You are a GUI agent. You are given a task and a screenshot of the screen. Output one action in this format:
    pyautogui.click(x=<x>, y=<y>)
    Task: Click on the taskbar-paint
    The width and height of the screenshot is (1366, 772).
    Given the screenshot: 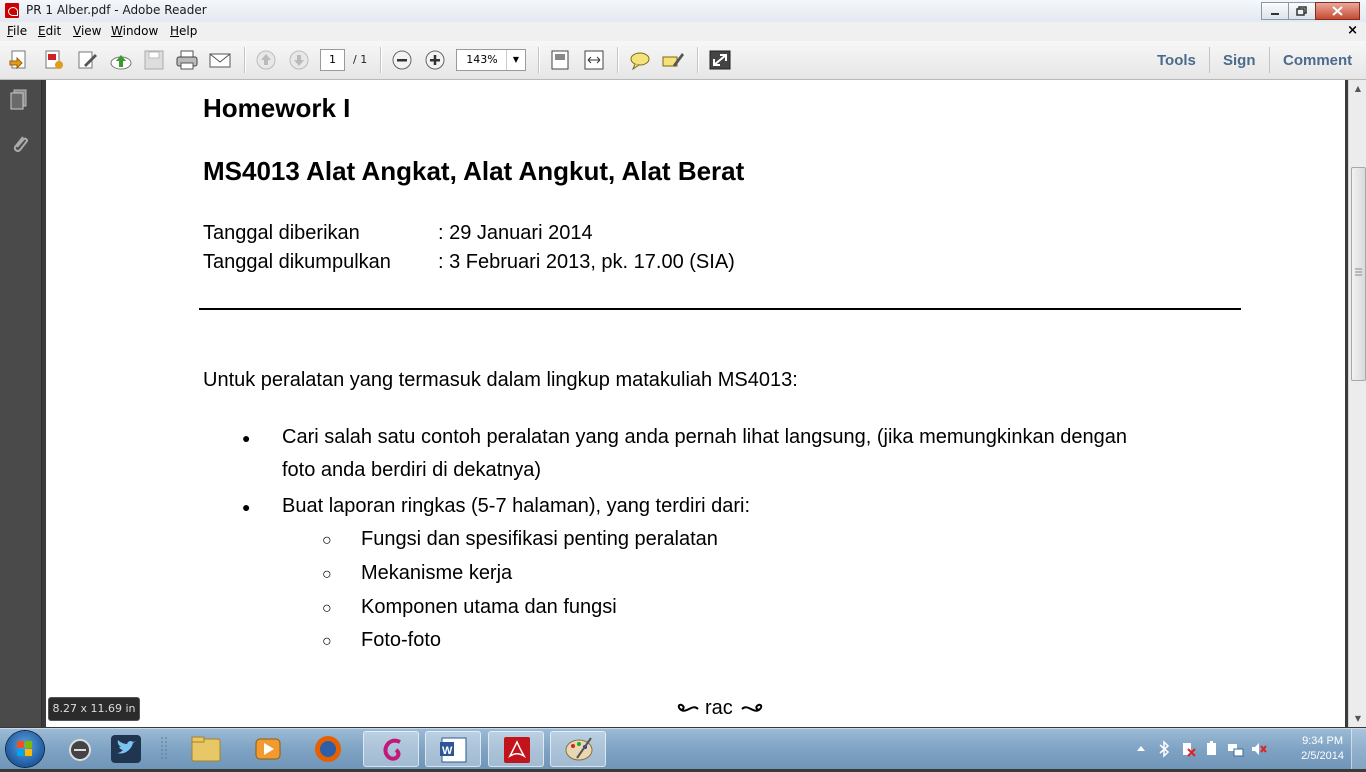 What is the action you would take?
    pyautogui.click(x=578, y=749)
    